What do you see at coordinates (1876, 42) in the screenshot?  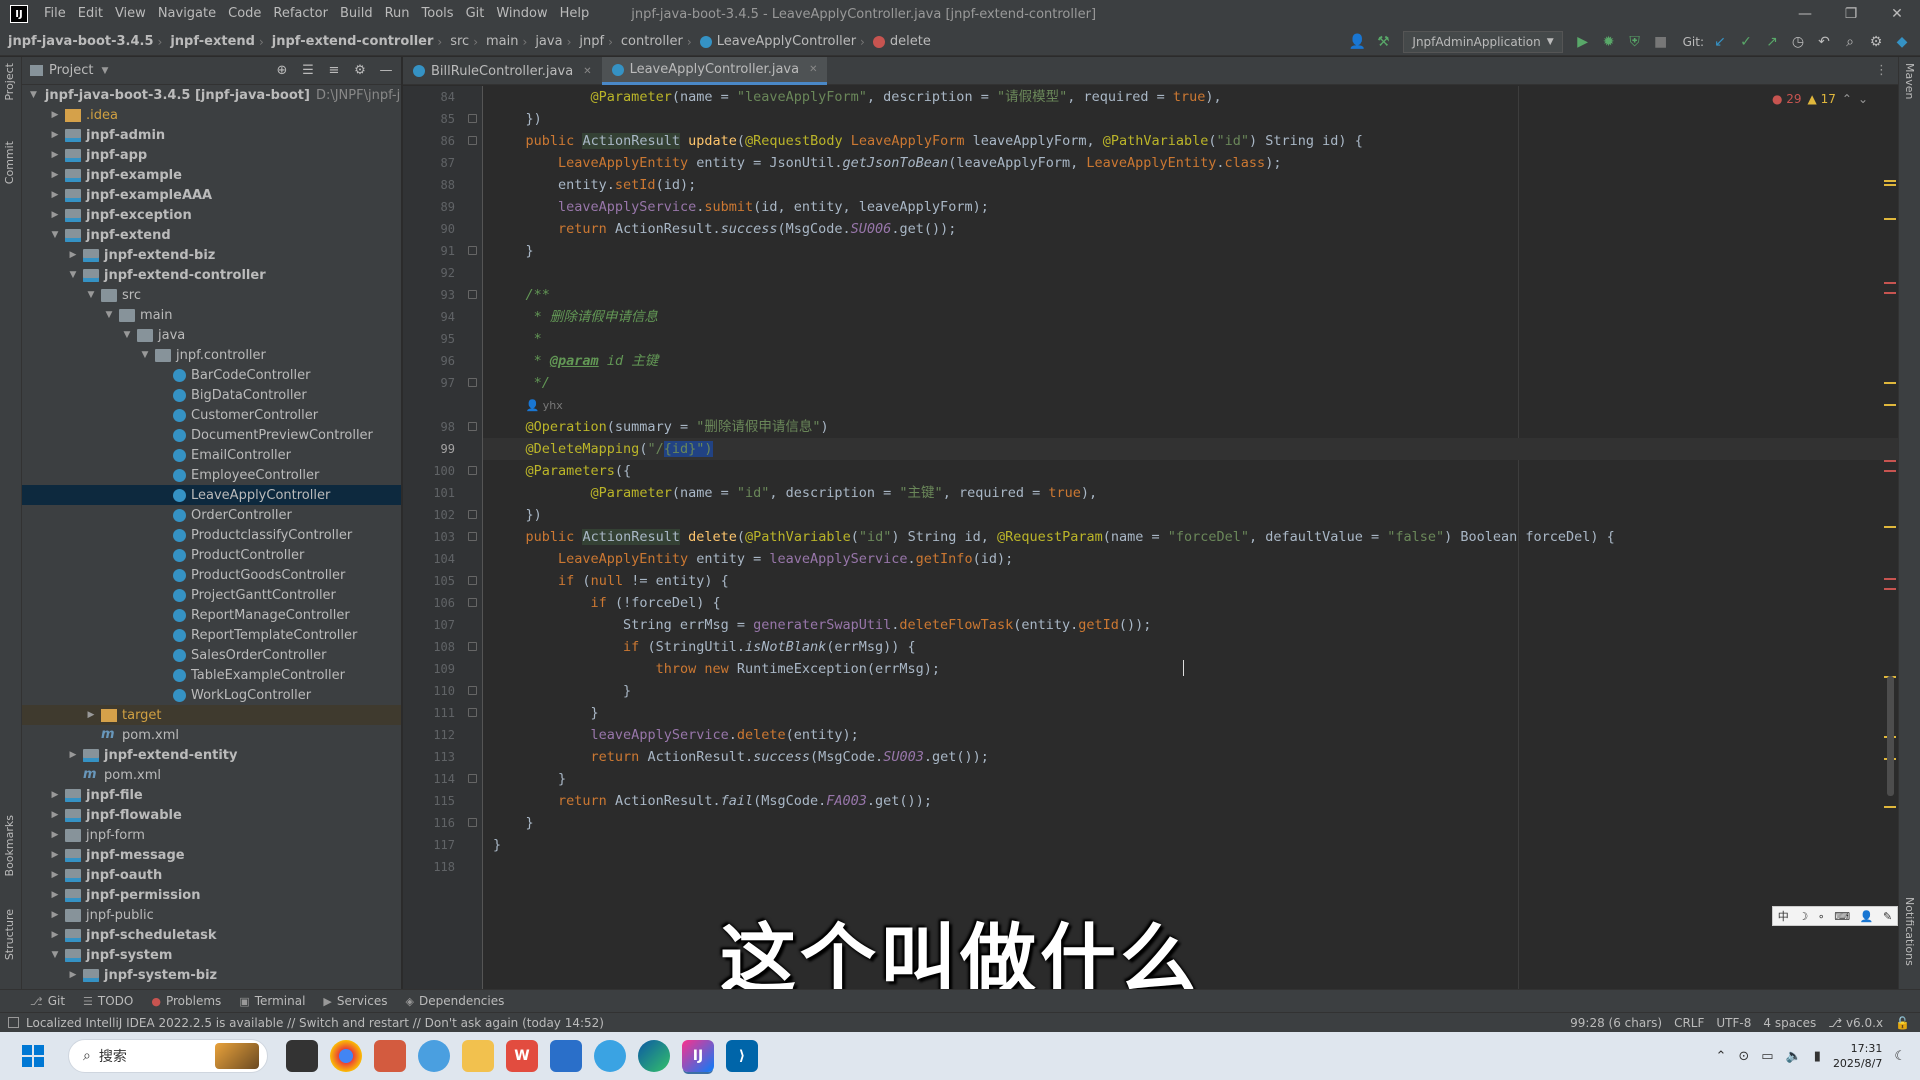 I see `settings-gear-icon: ⚙` at bounding box center [1876, 42].